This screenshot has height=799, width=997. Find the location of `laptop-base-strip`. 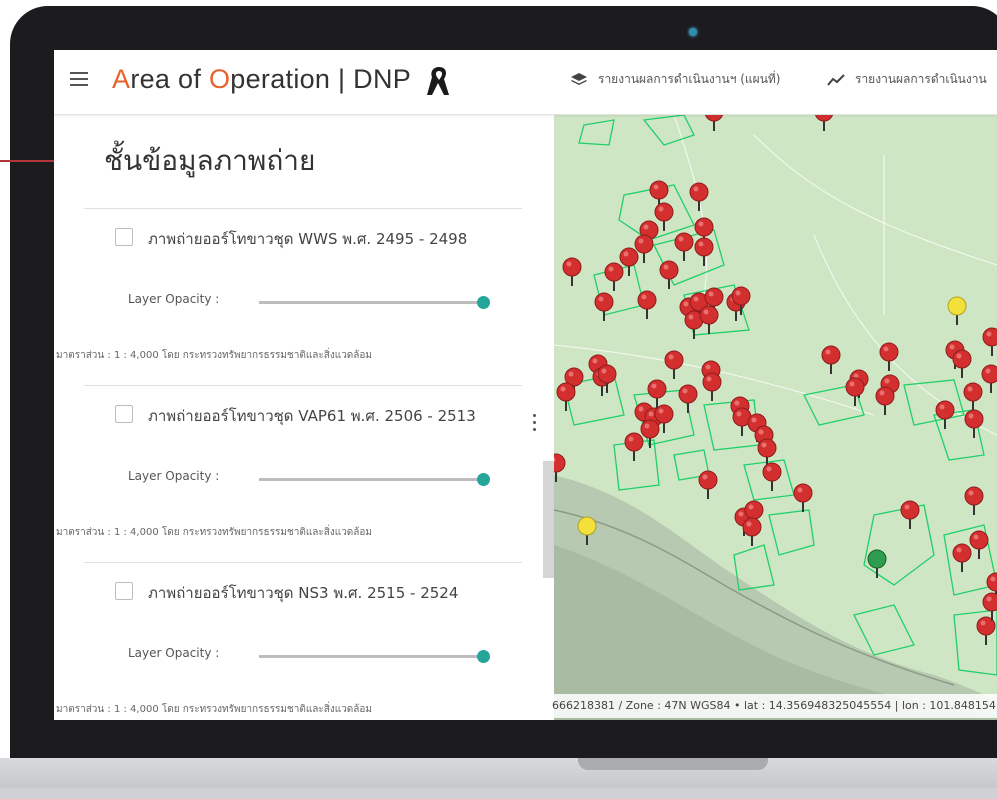

laptop-base-strip is located at coordinates (498, 793).